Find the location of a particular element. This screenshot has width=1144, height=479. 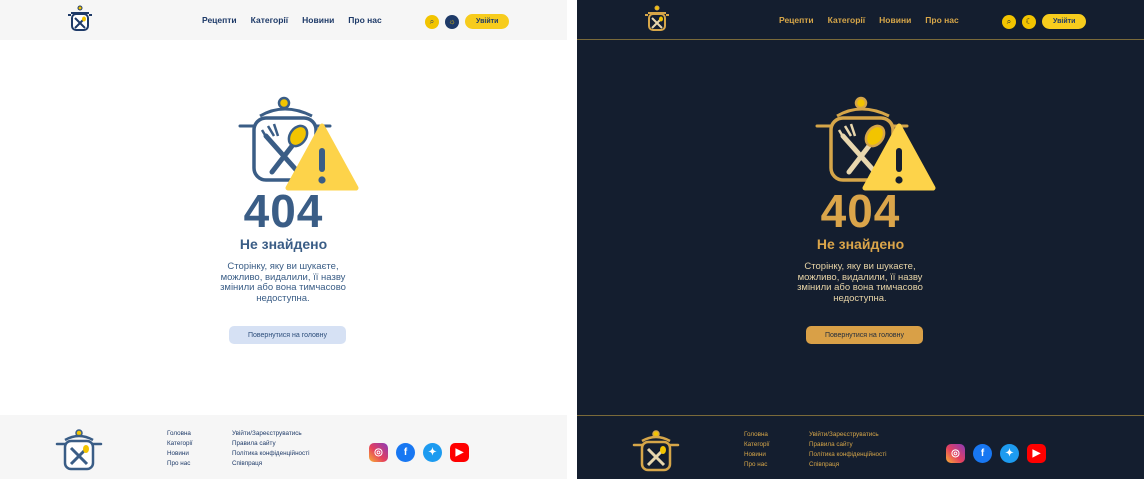

header-actions: ⌕ ☾ Увійти is located at coordinates (1044, 21).